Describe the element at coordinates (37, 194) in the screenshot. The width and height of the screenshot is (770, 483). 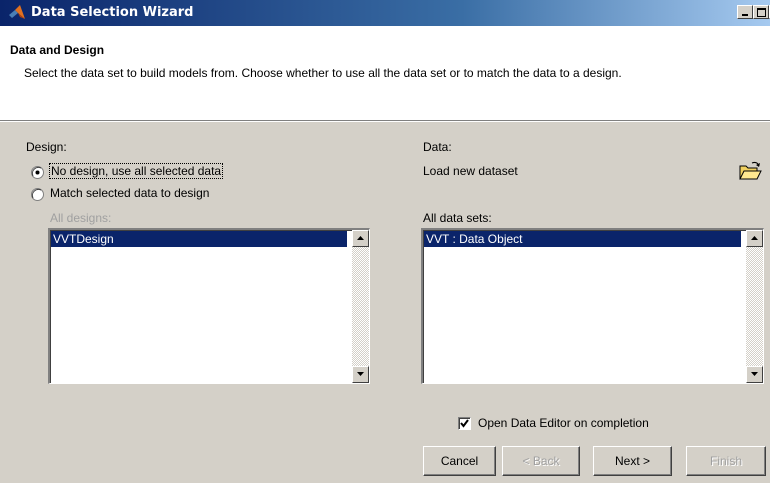
I see `match-design-radio` at that location.